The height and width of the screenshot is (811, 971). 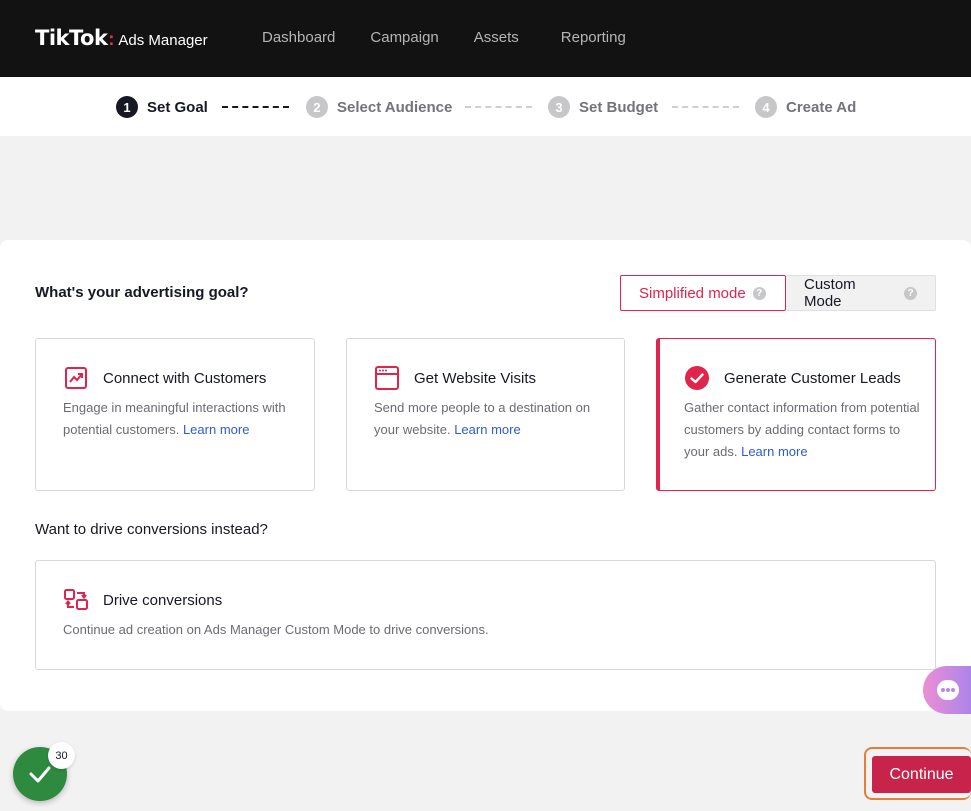 What do you see at coordinates (444, 37) in the screenshot?
I see `main-nav: Dashboard Campaign Assets Reporting` at bounding box center [444, 37].